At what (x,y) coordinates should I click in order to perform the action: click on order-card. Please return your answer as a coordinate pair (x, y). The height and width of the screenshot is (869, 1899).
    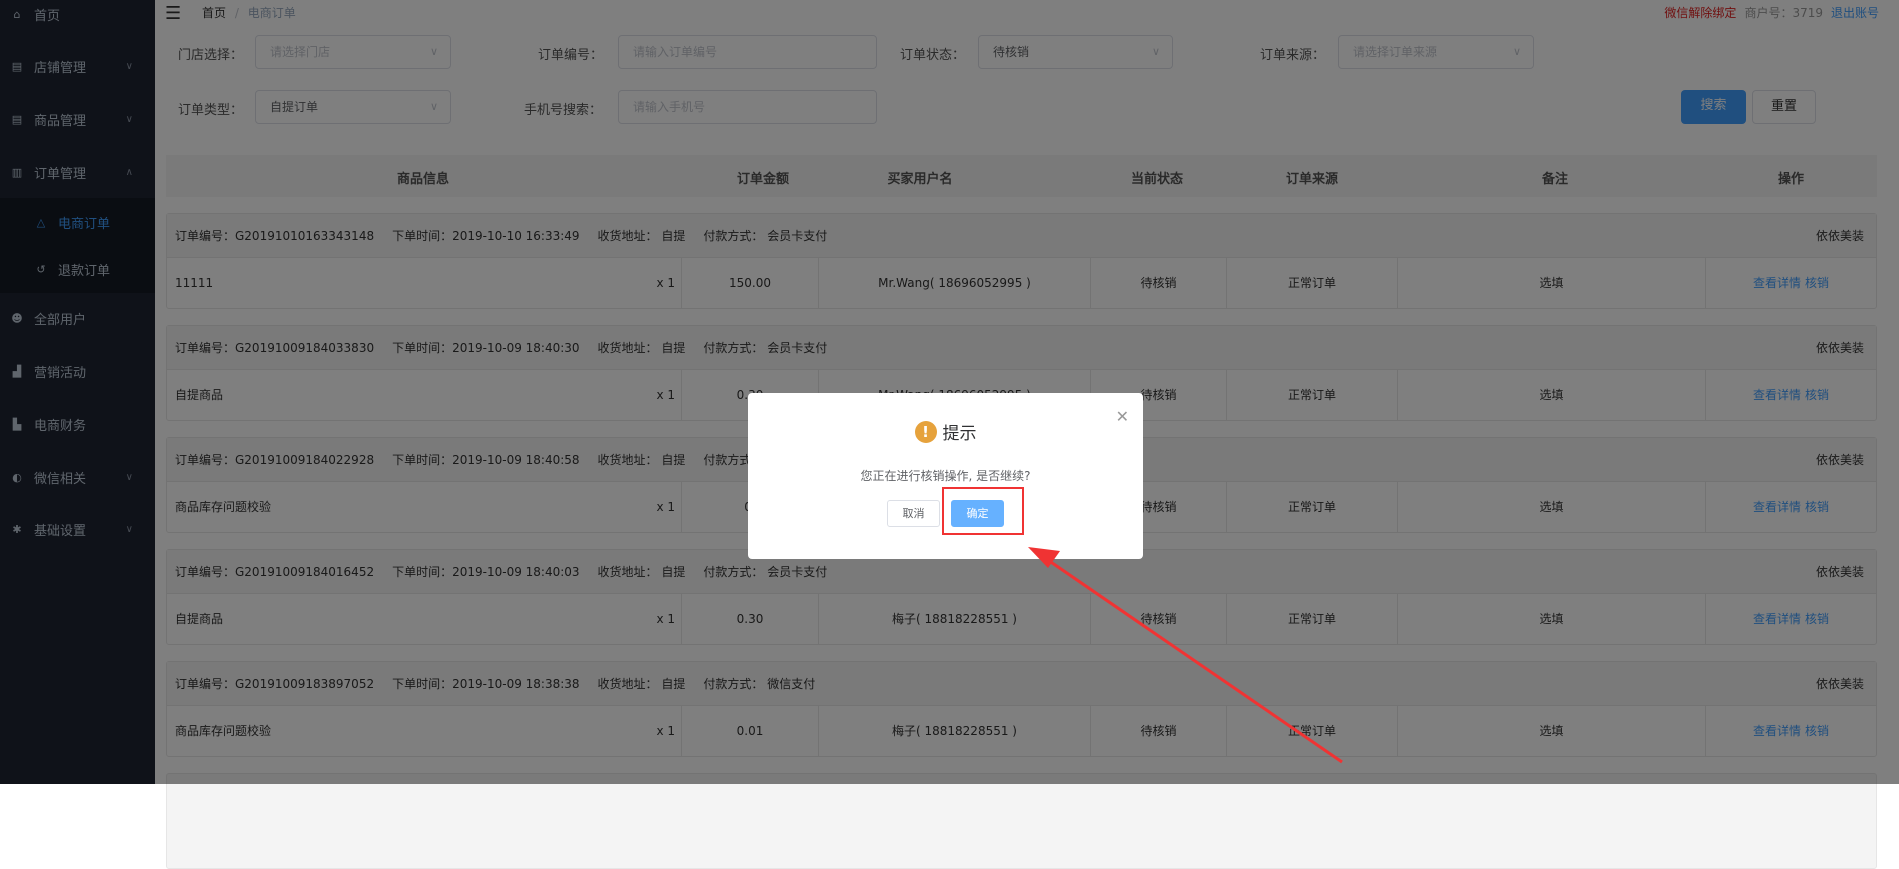
    Looking at the image, I should click on (1021, 821).